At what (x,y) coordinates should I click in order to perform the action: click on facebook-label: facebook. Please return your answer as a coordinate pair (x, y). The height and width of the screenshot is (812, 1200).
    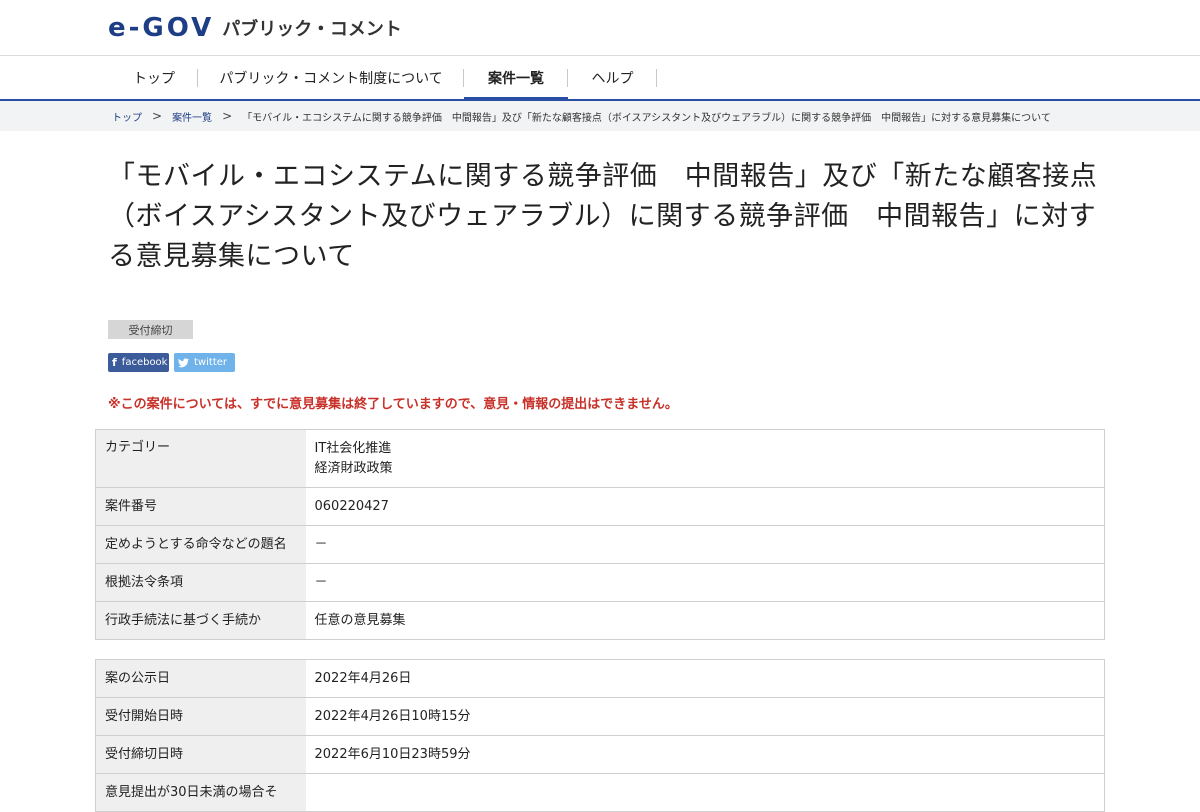
    Looking at the image, I should click on (144, 362).